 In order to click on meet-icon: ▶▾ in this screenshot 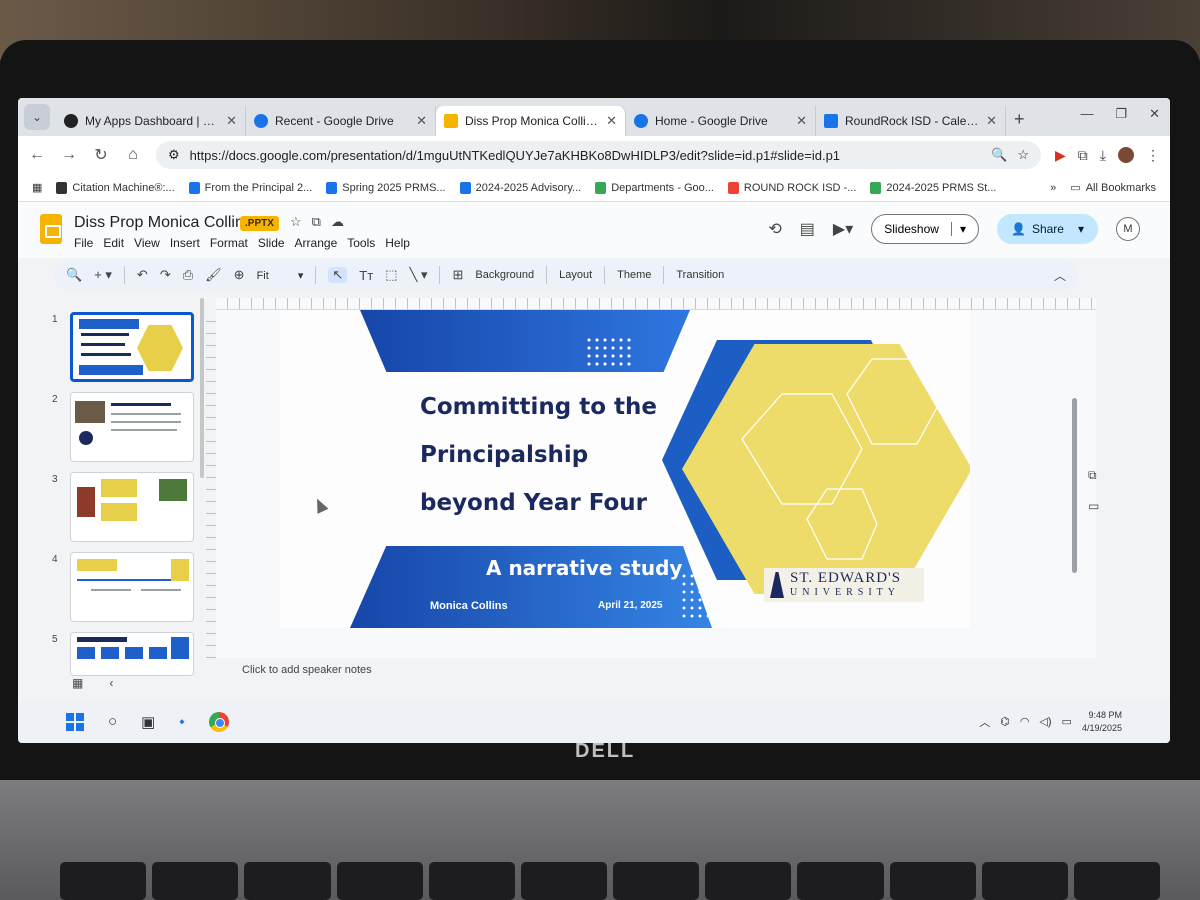, I will do `click(843, 229)`.